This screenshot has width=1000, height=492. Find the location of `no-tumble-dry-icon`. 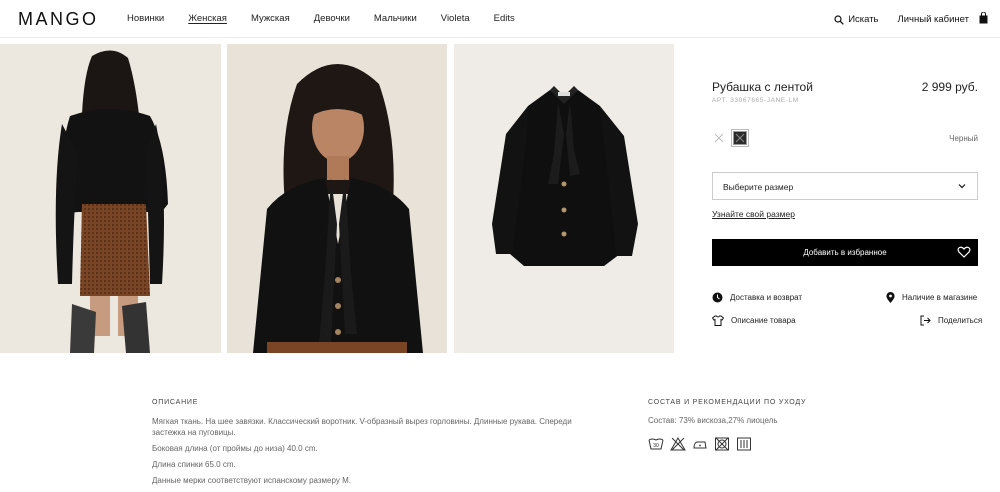

no-tumble-dry-icon is located at coordinates (722, 446).